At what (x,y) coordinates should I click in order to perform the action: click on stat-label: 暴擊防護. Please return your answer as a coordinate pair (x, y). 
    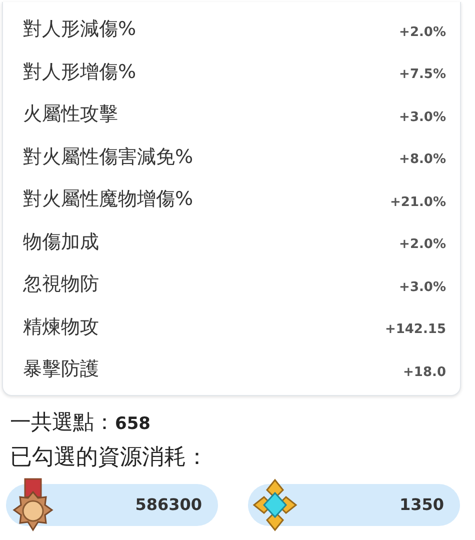
    Looking at the image, I should click on (61, 369).